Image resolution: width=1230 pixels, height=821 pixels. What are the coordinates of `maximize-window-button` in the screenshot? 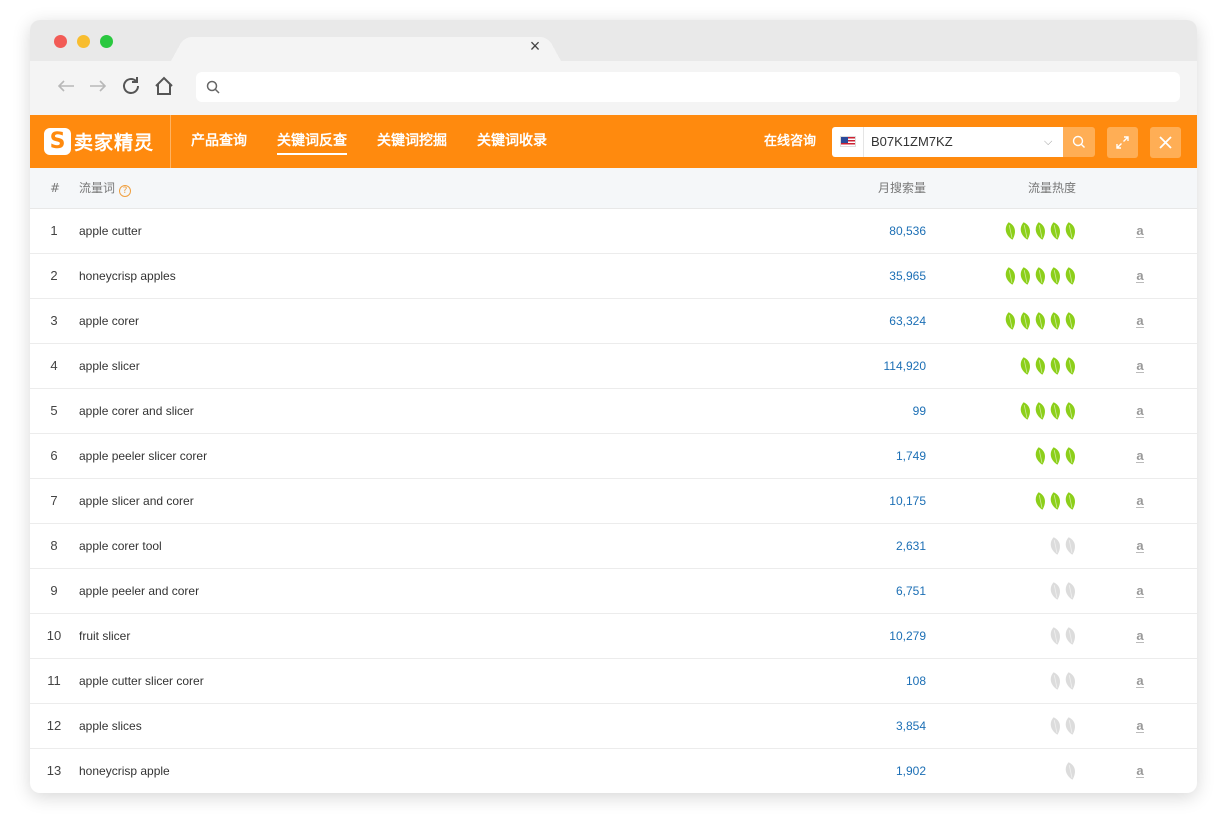 It's located at (106, 41).